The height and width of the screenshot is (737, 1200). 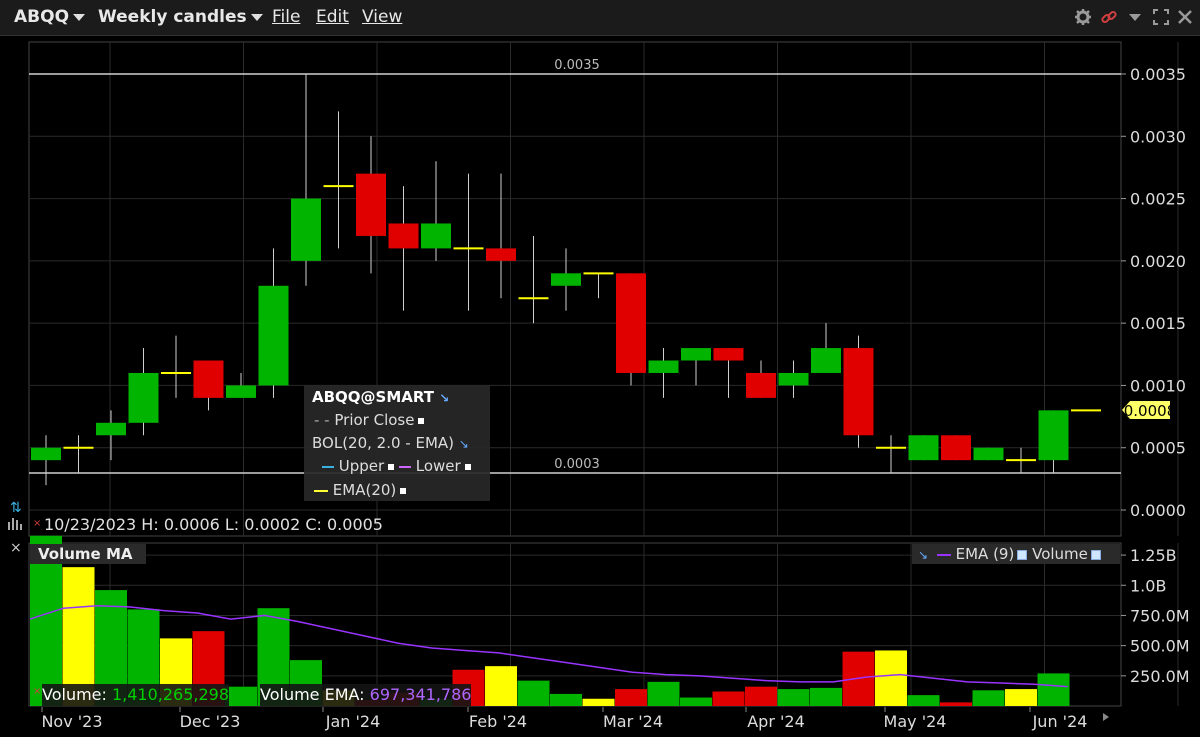 What do you see at coordinates (1060, 554) in the screenshot?
I see `legend-volume: Volume` at bounding box center [1060, 554].